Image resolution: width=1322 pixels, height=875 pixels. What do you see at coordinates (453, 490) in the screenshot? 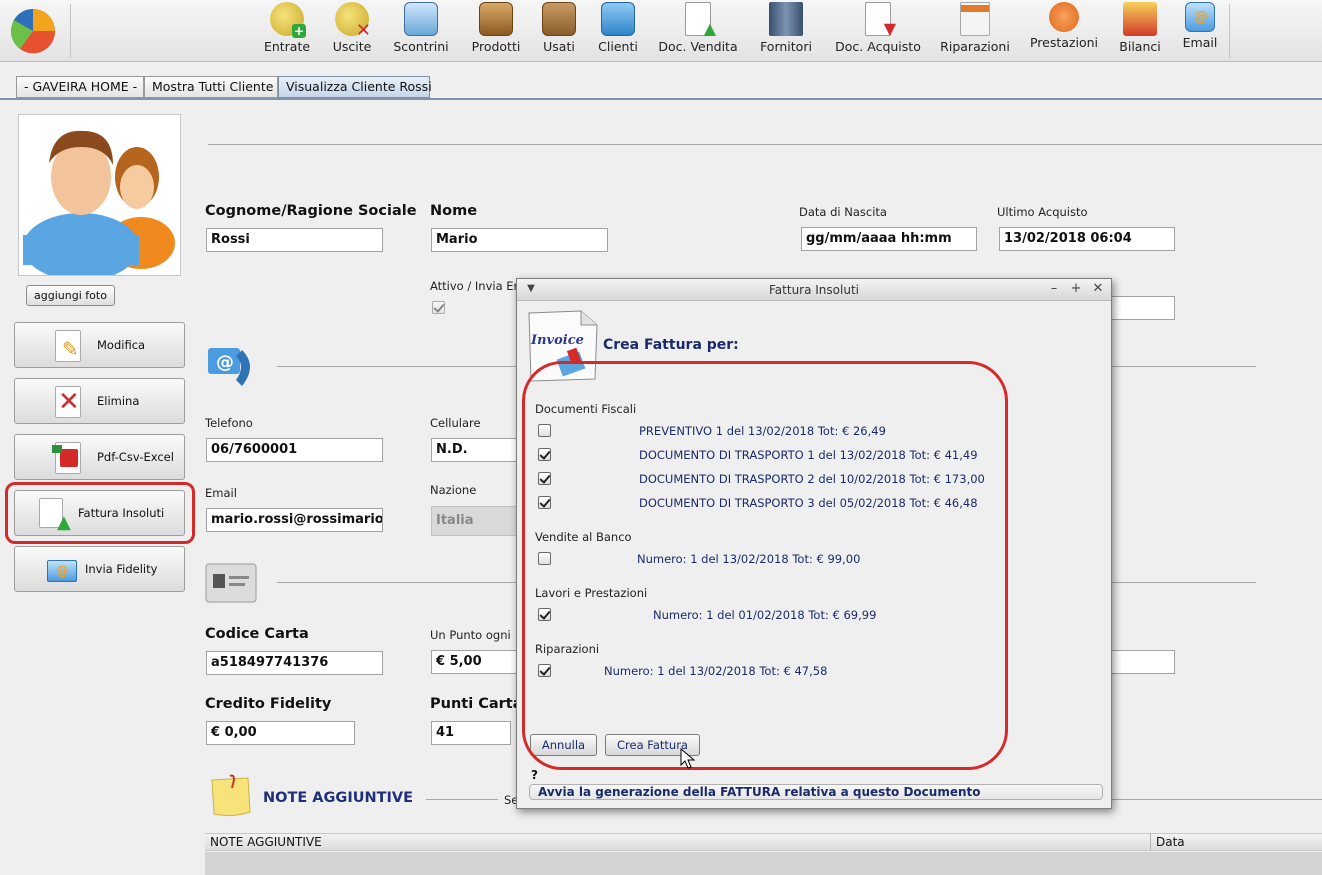
I see `nazione-label: Nazione` at bounding box center [453, 490].